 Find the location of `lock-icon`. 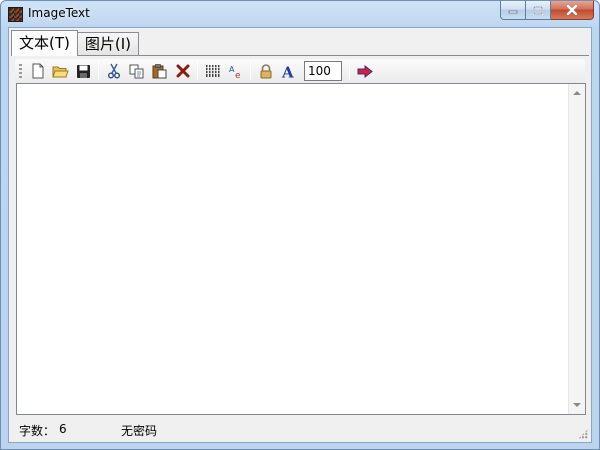

lock-icon is located at coordinates (265, 70).